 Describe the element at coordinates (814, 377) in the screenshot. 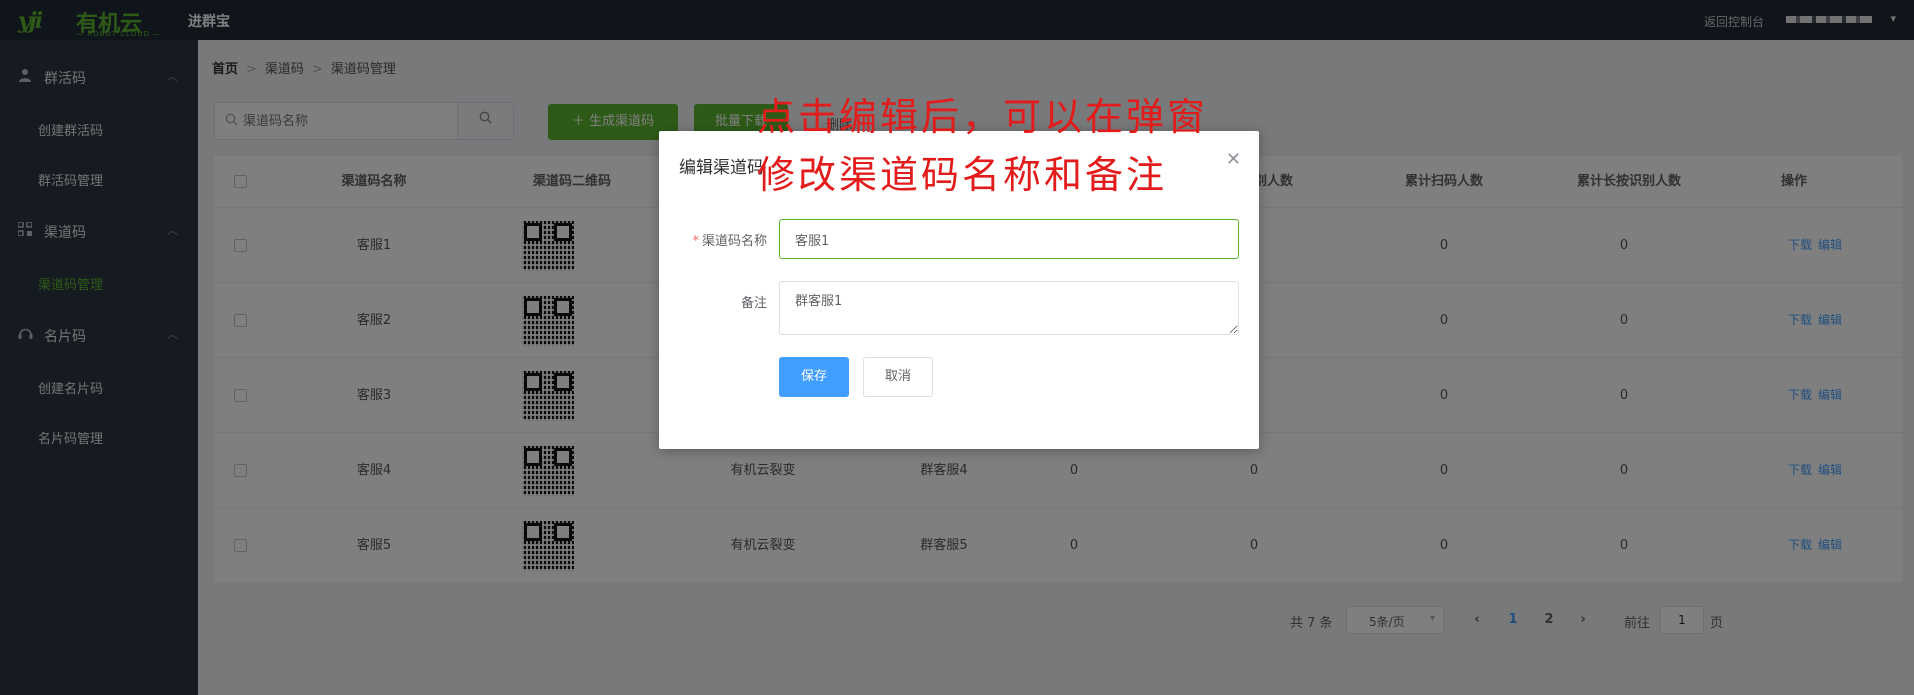

I see `save-button: 保存` at that location.